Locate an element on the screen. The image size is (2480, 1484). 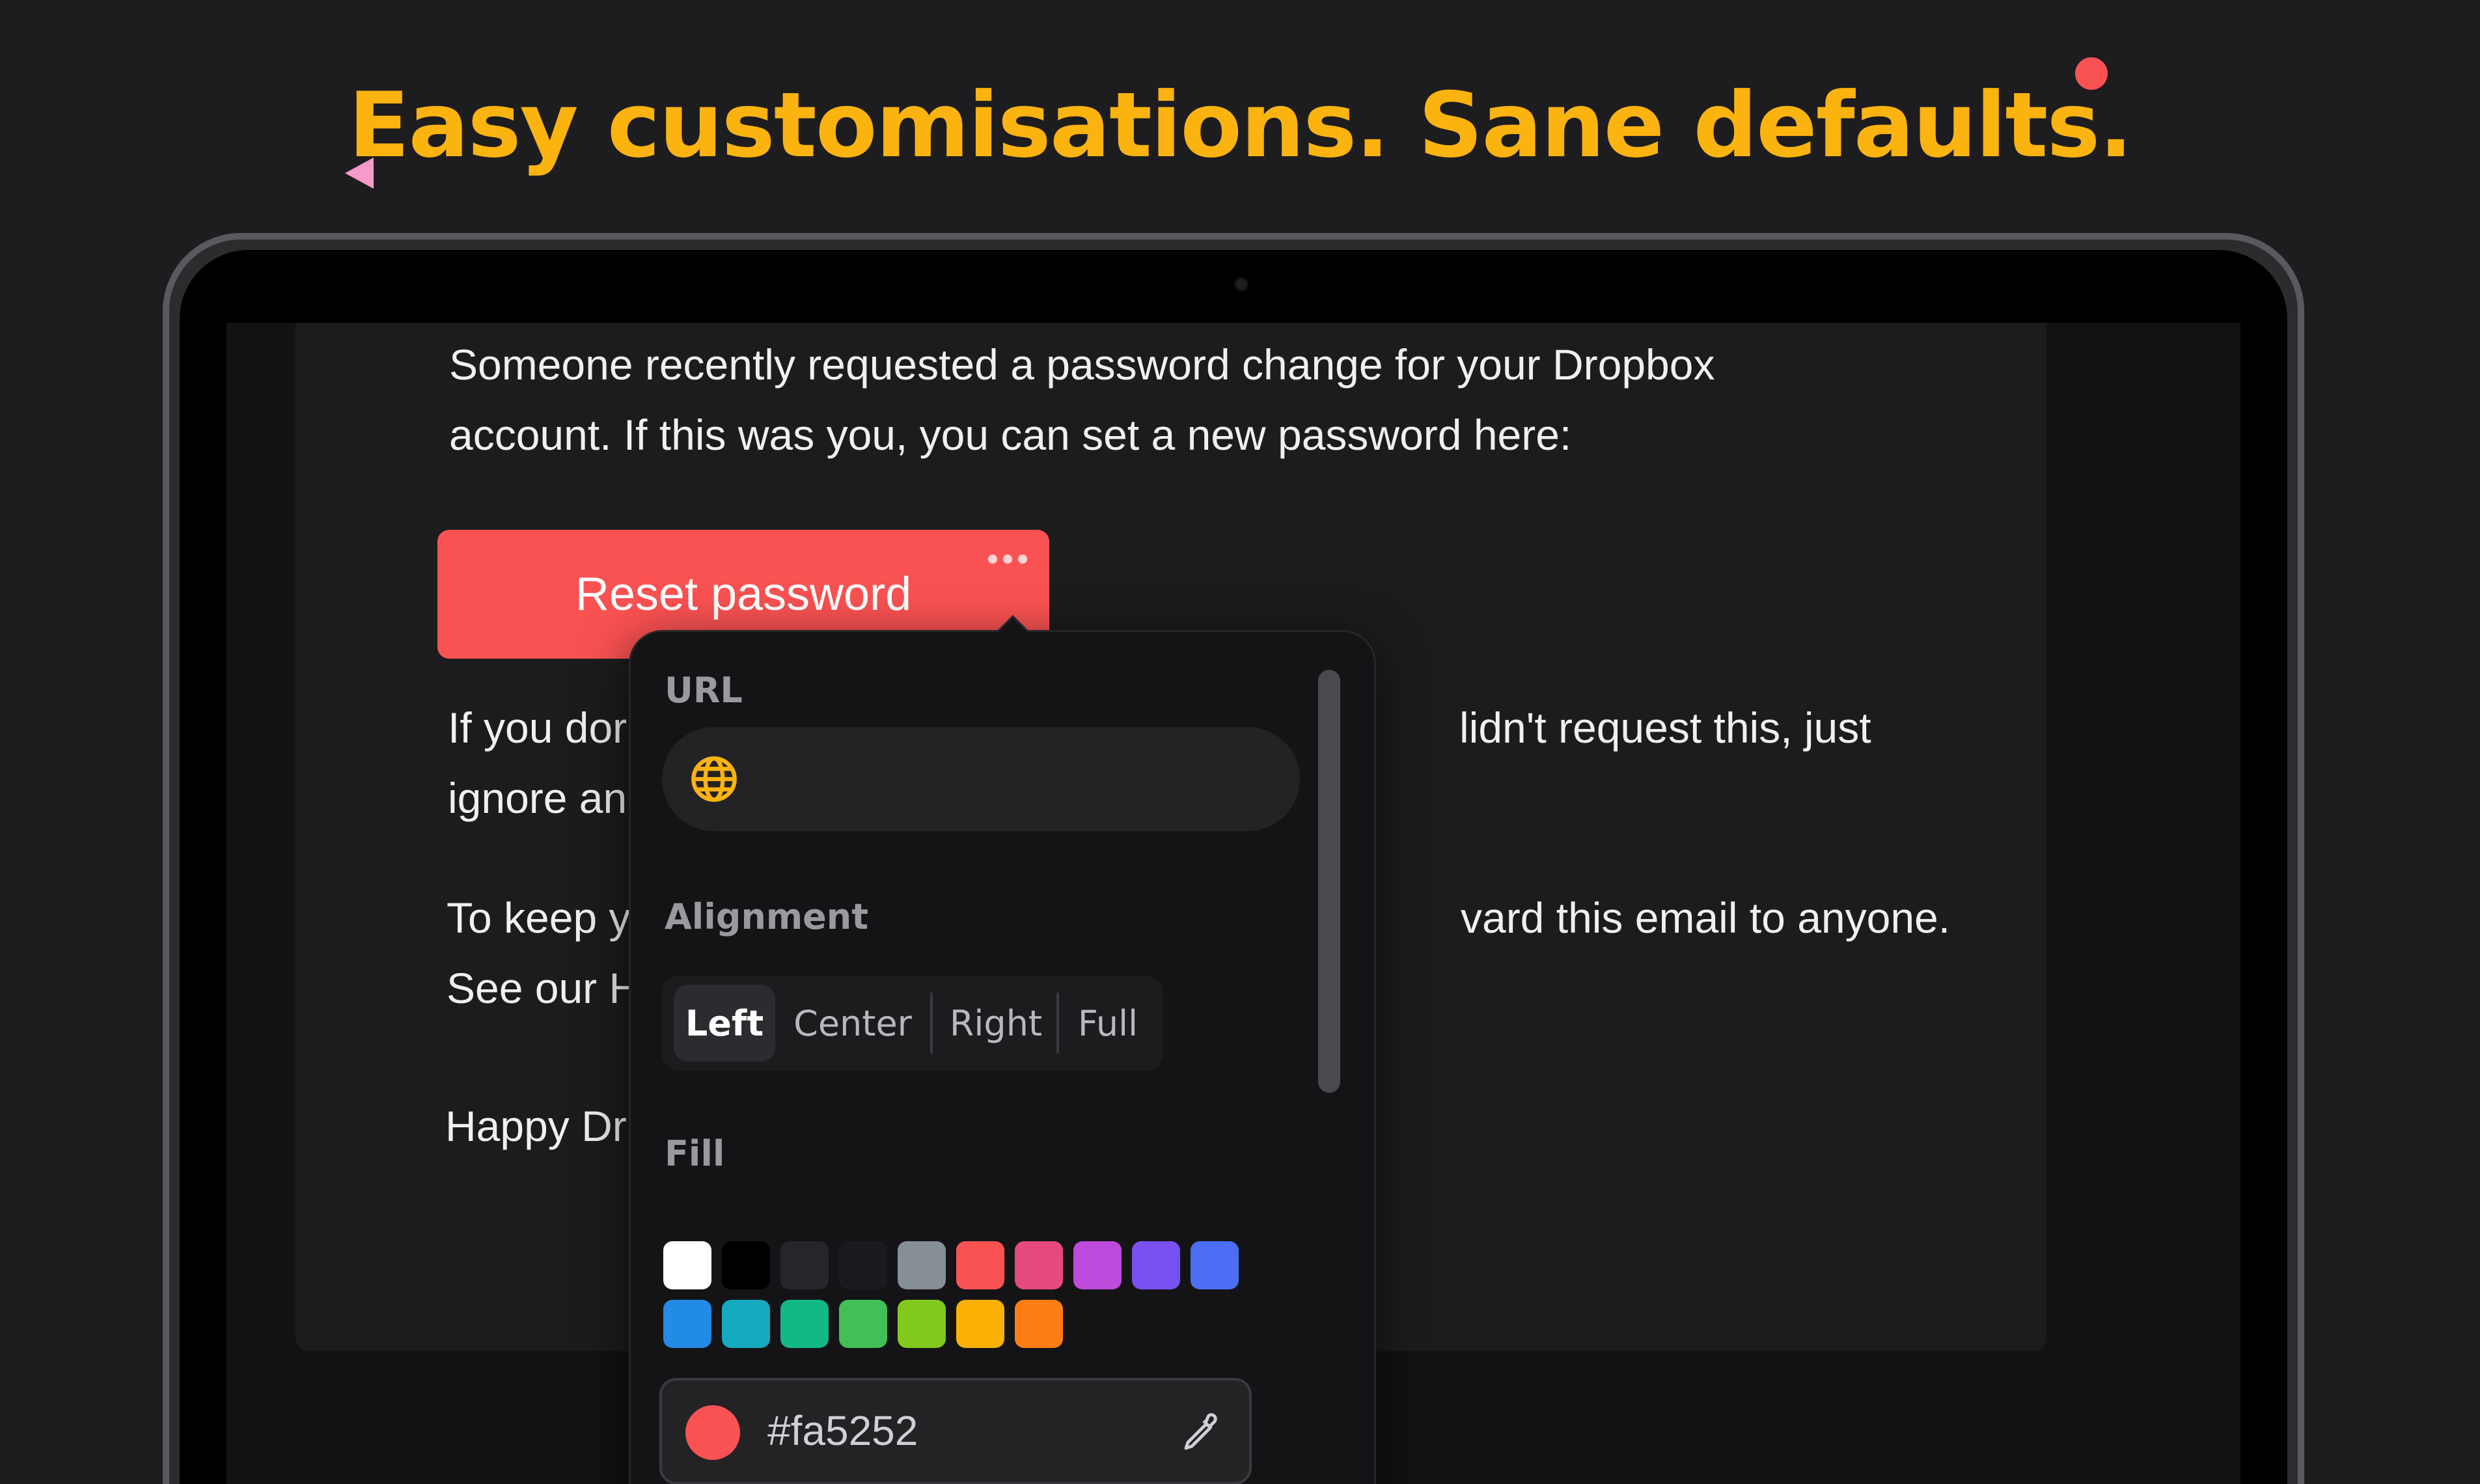
url-label: URL is located at coordinates (704, 690).